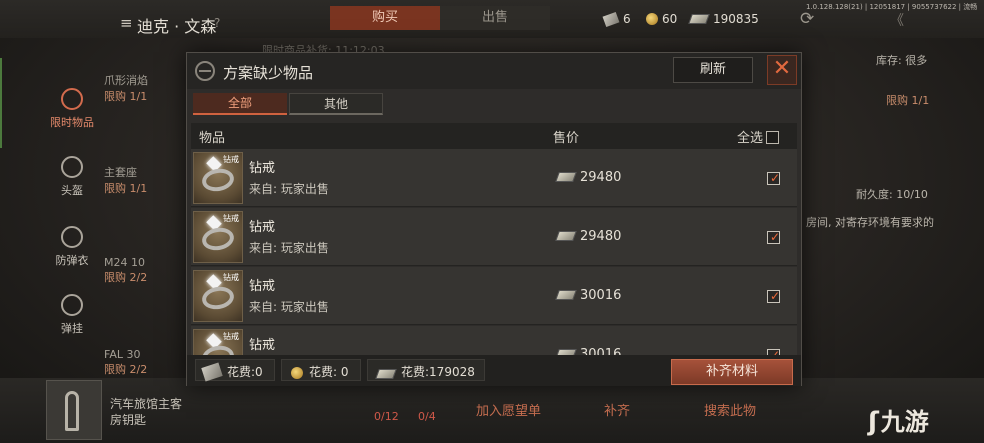 The height and width of the screenshot is (443, 984). Describe the element at coordinates (782, 70) in the screenshot. I see `close-icon: ✕` at that location.